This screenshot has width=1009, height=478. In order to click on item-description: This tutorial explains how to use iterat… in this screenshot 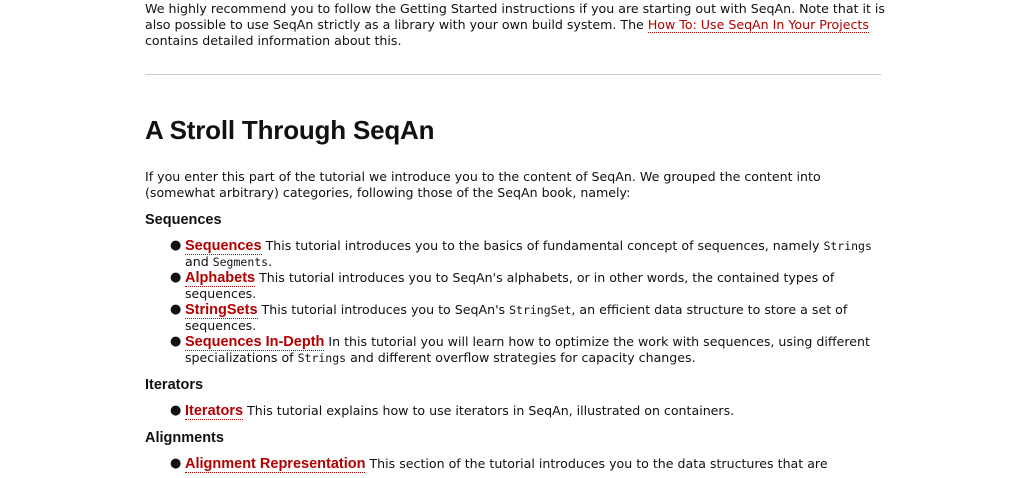, I will do `click(489, 410)`.